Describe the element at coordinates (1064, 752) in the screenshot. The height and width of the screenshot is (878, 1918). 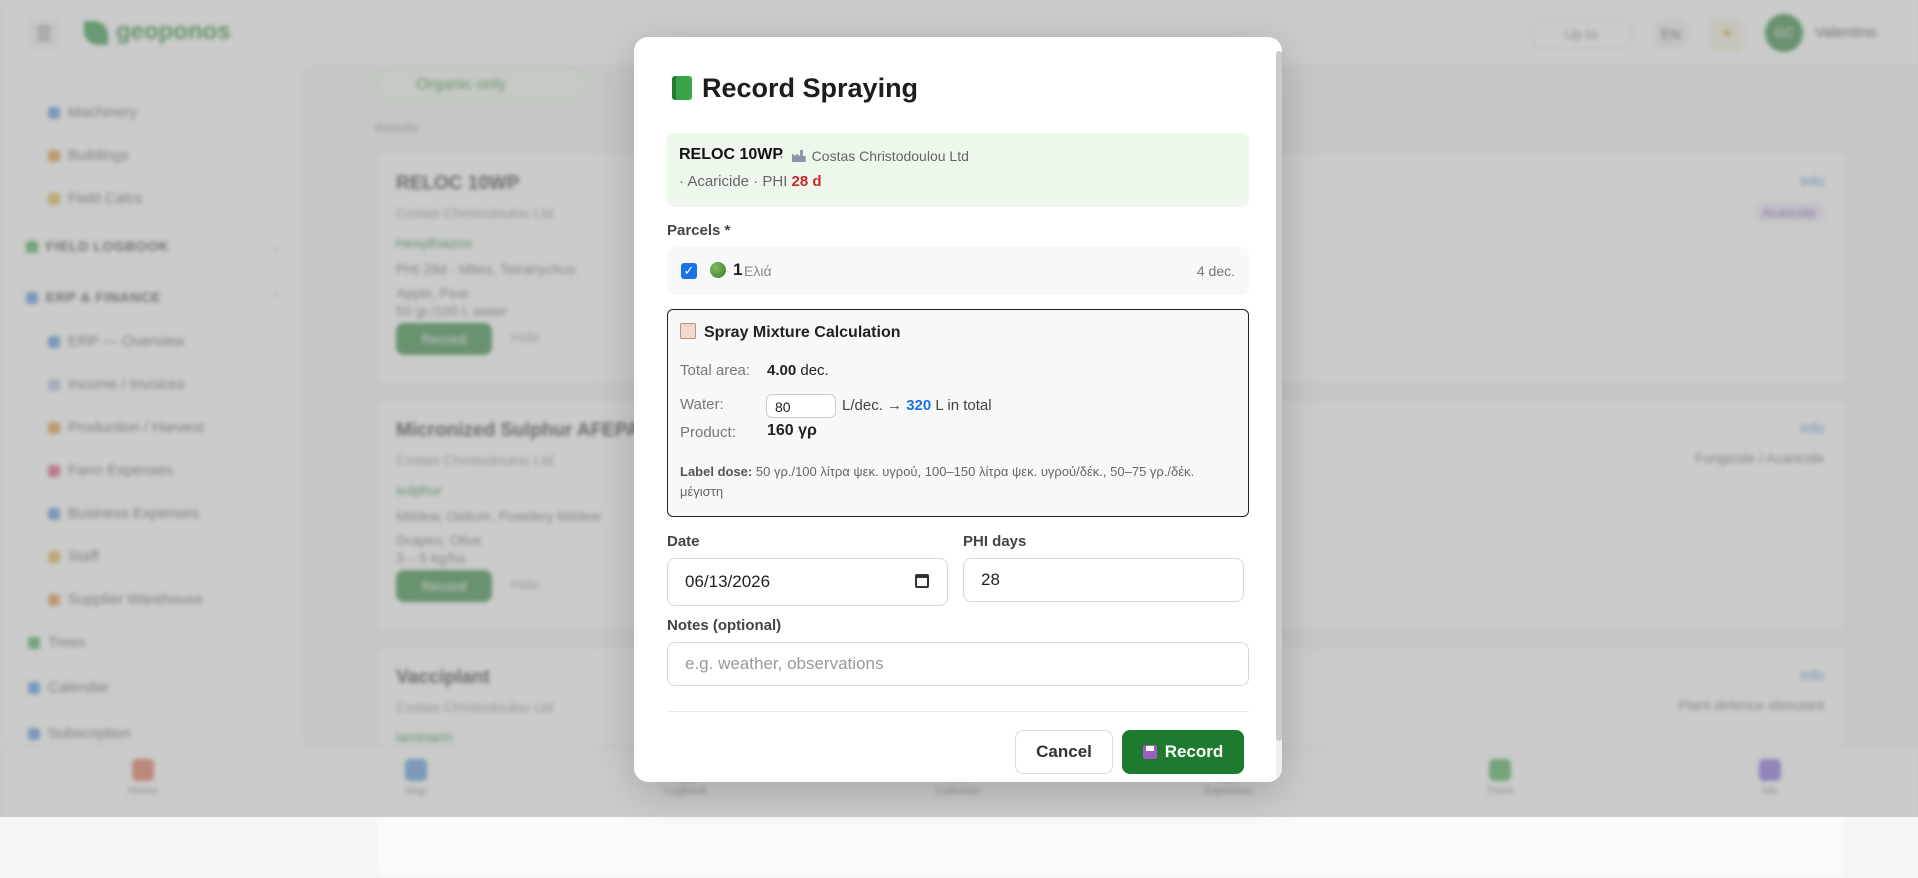
I see `cancel-button: Cancel` at that location.